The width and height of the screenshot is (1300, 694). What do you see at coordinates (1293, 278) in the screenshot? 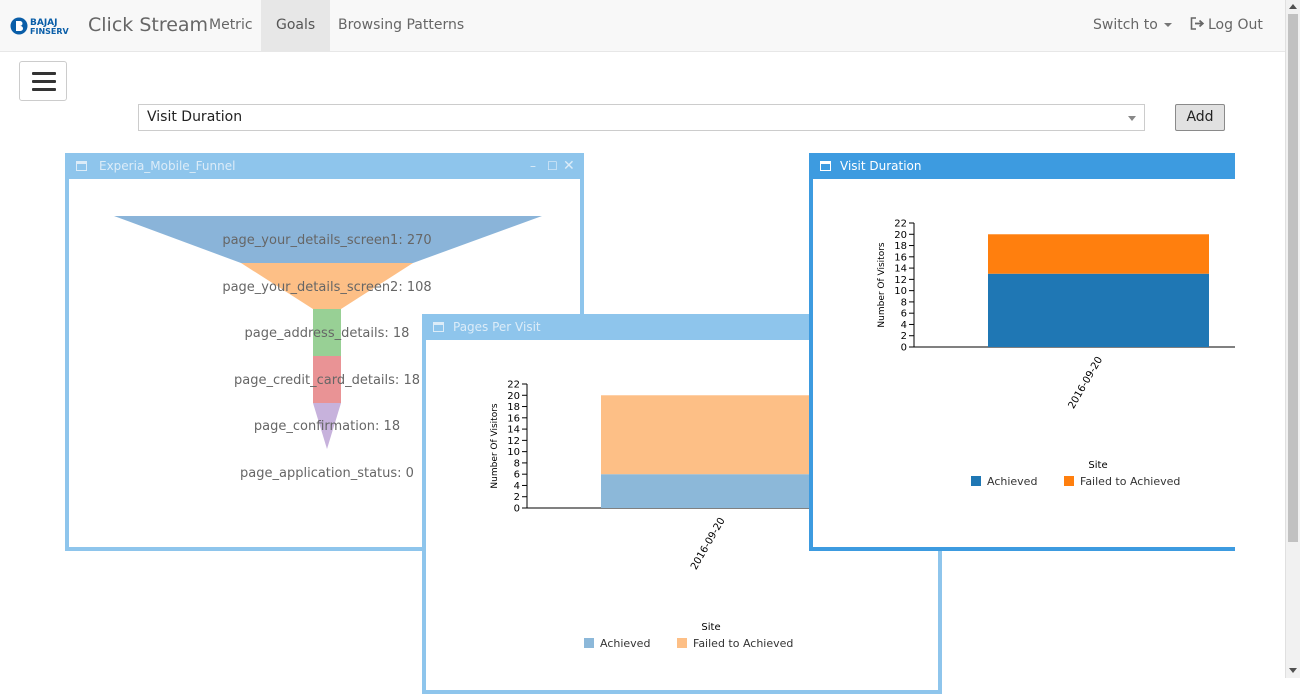
I see `scroll-thumb` at bounding box center [1293, 278].